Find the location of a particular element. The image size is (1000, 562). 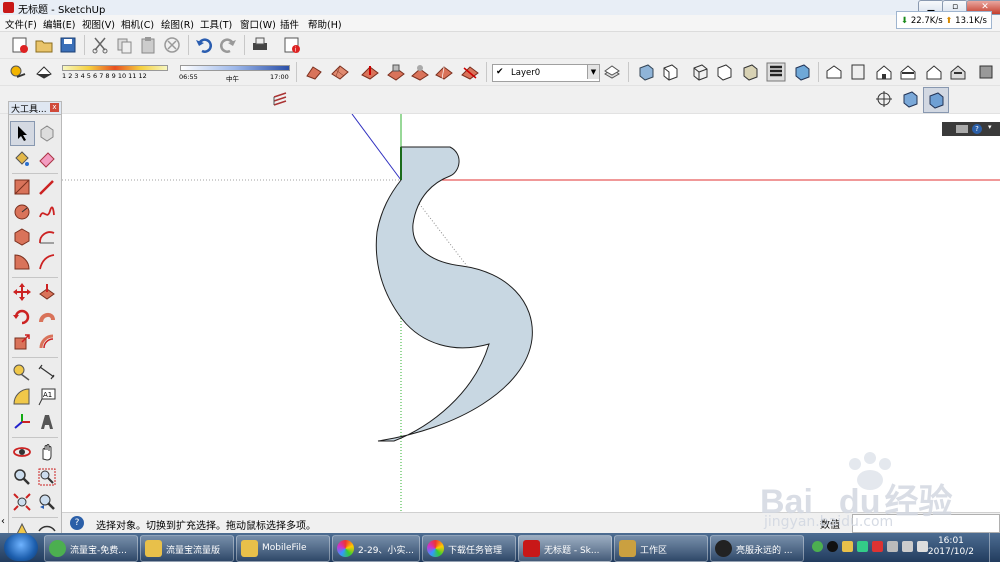

move-icon is located at coordinates (22, 292).